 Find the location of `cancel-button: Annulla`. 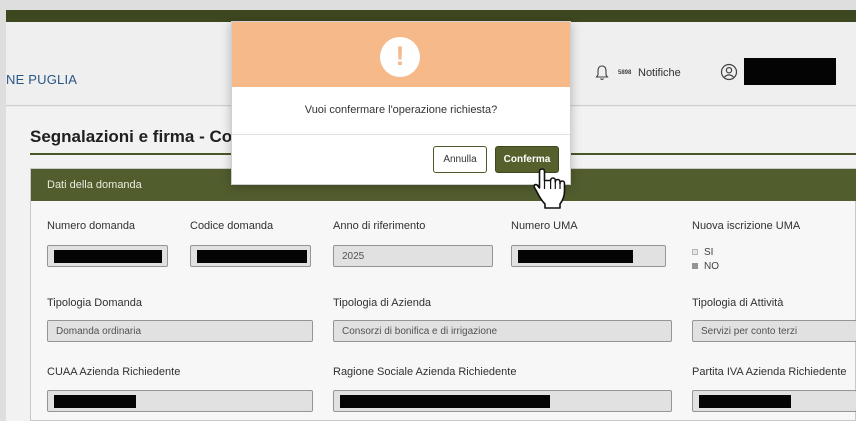

cancel-button: Annulla is located at coordinates (460, 159).